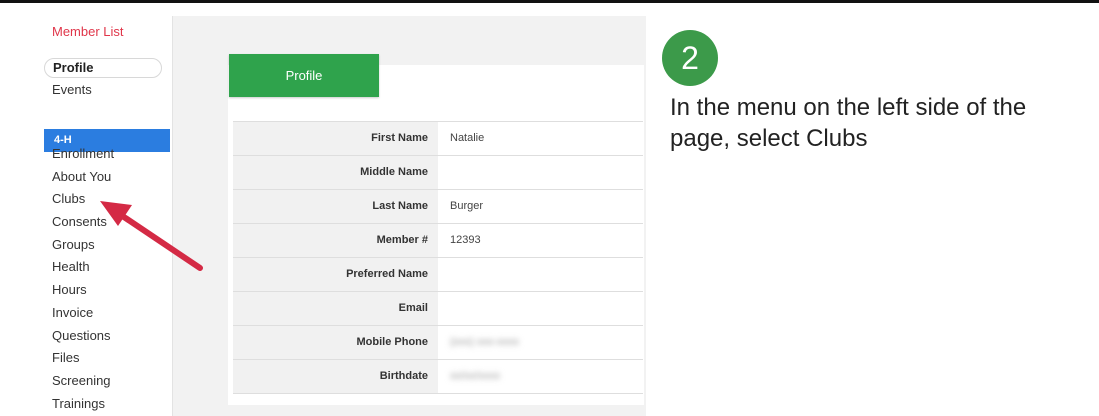 This screenshot has height=416, width=1099. What do you see at coordinates (335, 308) in the screenshot?
I see `field-label: Email` at bounding box center [335, 308].